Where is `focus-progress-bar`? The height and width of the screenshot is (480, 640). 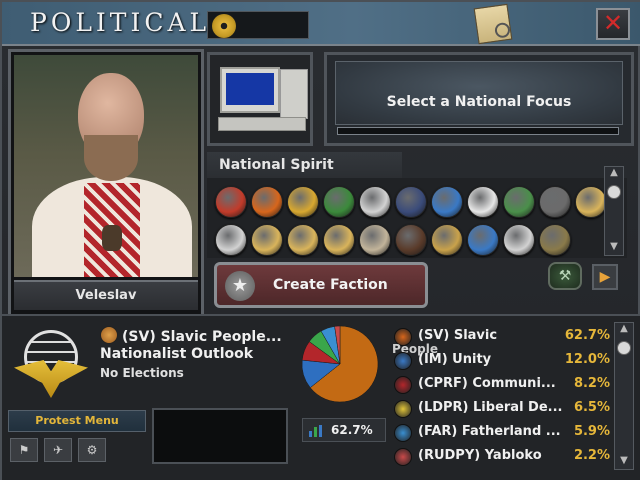
focus-progress-bar is located at coordinates (478, 131).